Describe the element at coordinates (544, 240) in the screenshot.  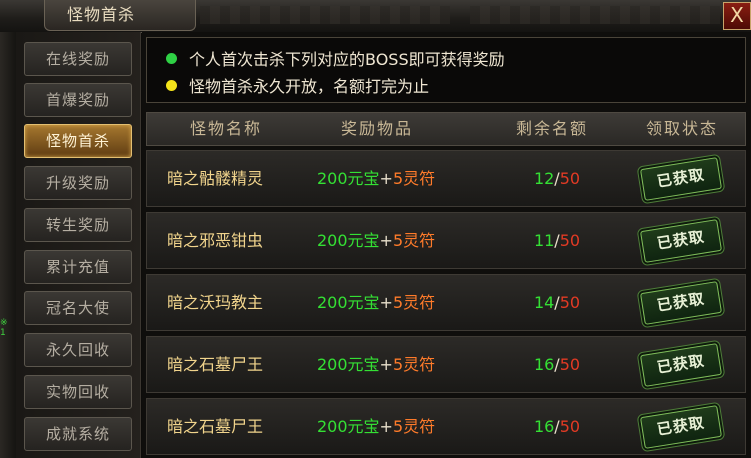
I see `quota-remaining: 11` at that location.